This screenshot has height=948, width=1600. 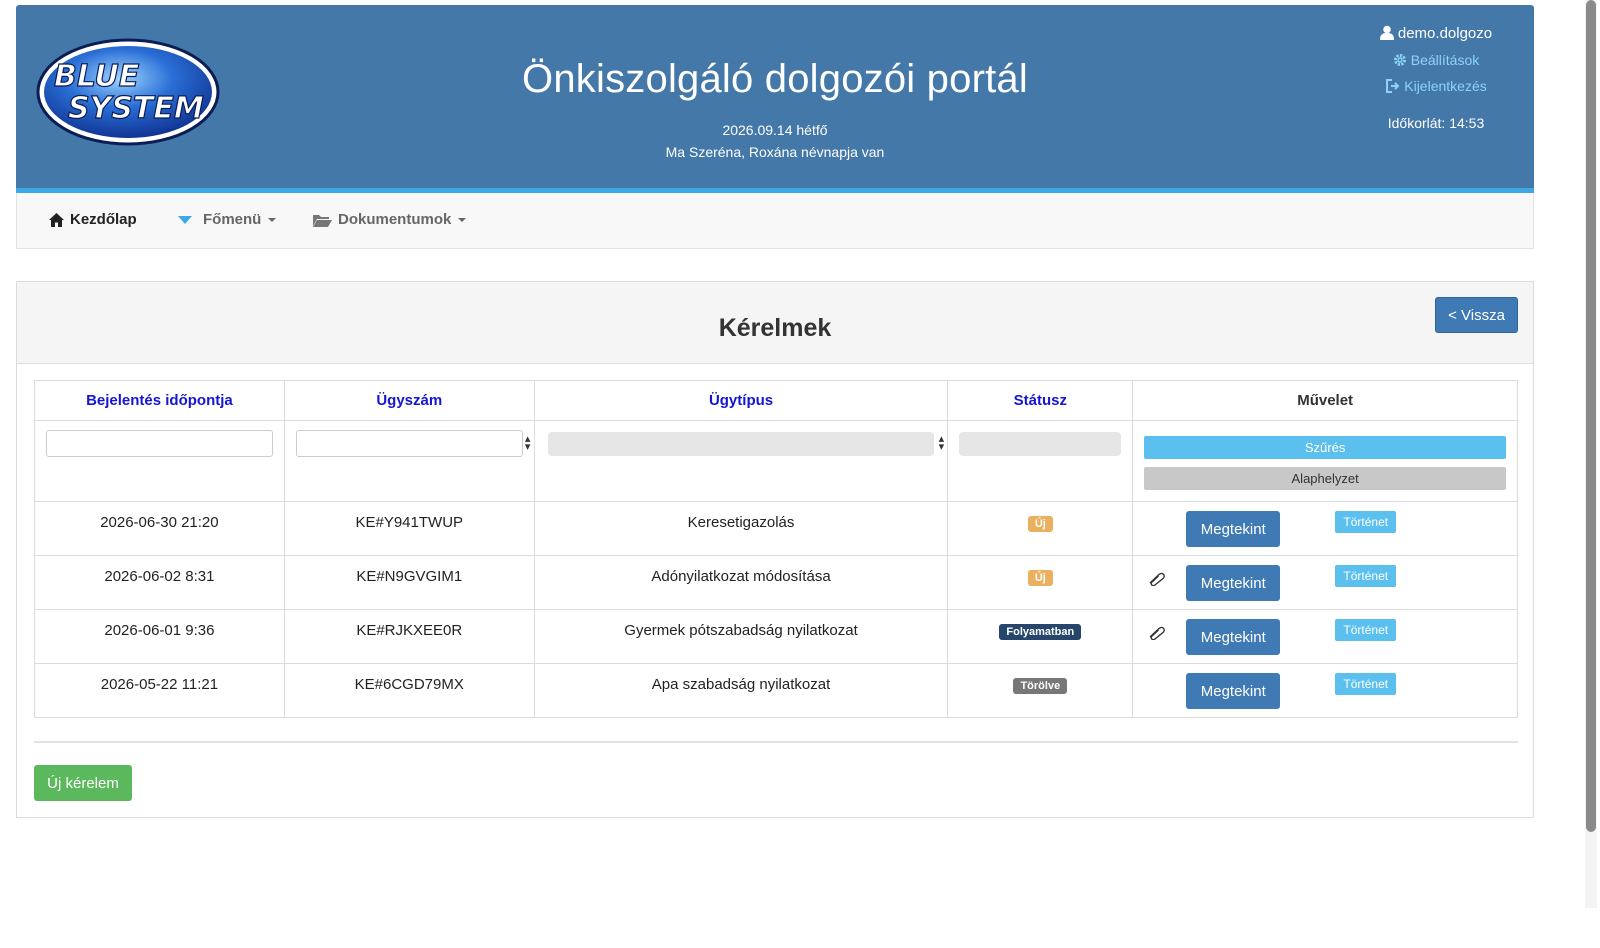 What do you see at coordinates (409, 400) in the screenshot?
I see `column-header-case-no: Ügyszám` at bounding box center [409, 400].